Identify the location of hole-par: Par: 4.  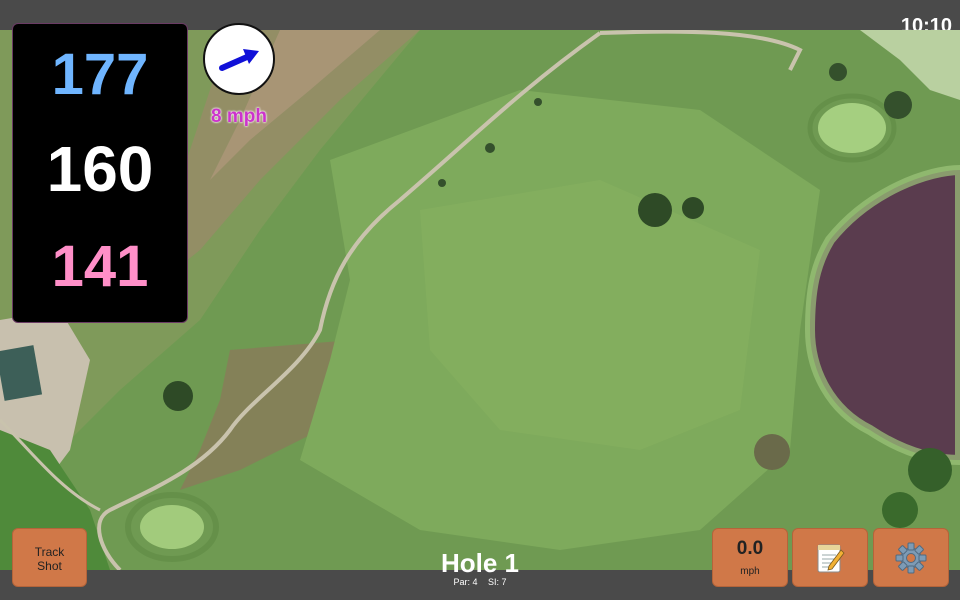
(465, 582).